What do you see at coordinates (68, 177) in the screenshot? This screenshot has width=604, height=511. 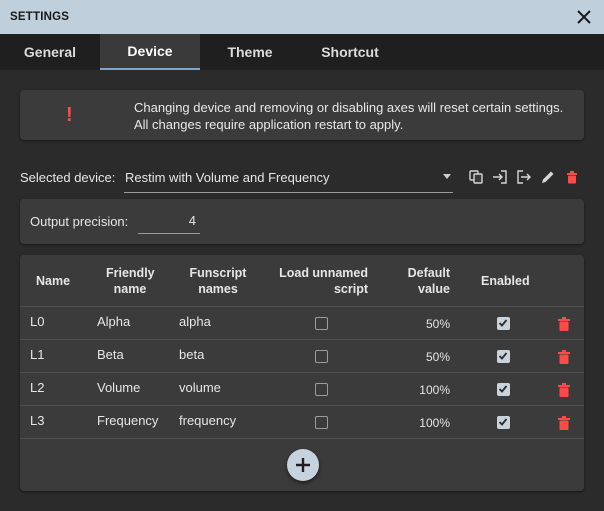 I see `selected-device-label: Selected device:` at bounding box center [68, 177].